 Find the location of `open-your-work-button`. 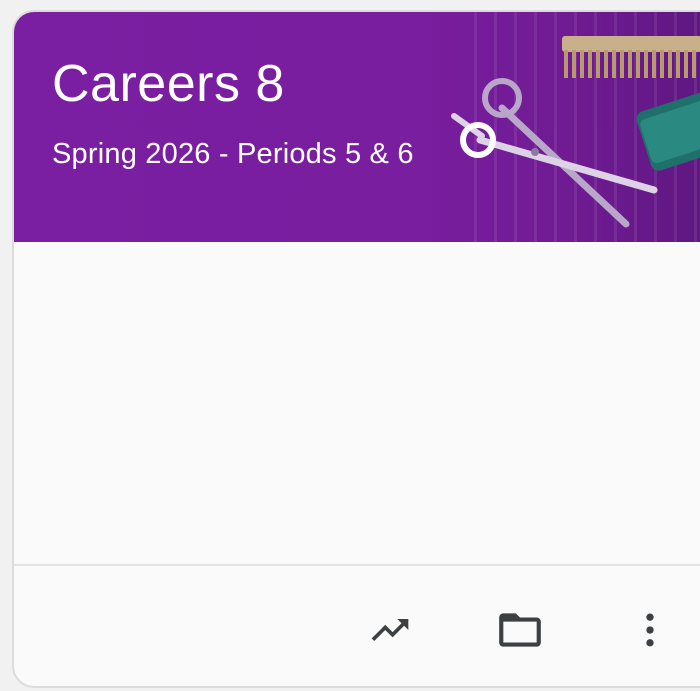

open-your-work-button is located at coordinates (390, 630).